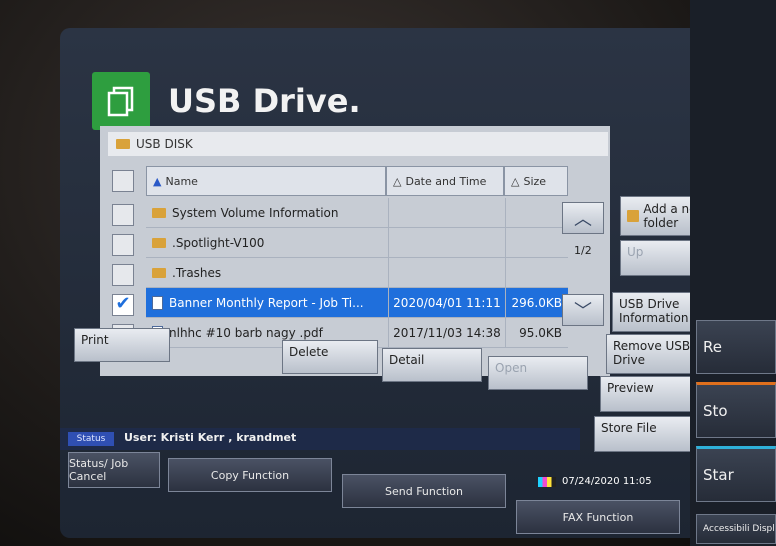  Describe the element at coordinates (357, 242) in the screenshot. I see `table-row: .Spotlight-V100` at that location.